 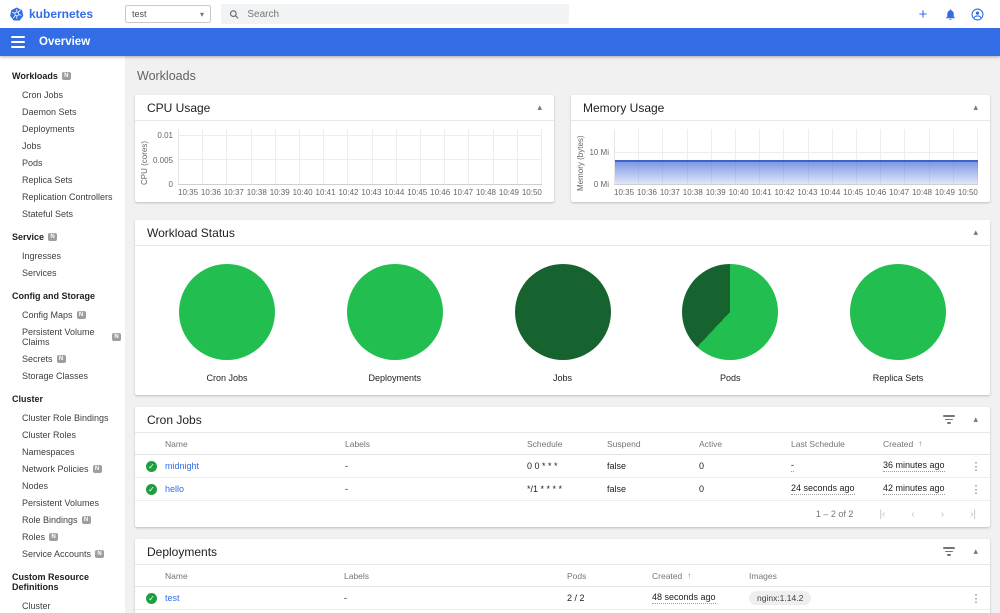 I want to click on sidebar-section-header: Workloads, so click(x=62, y=76).